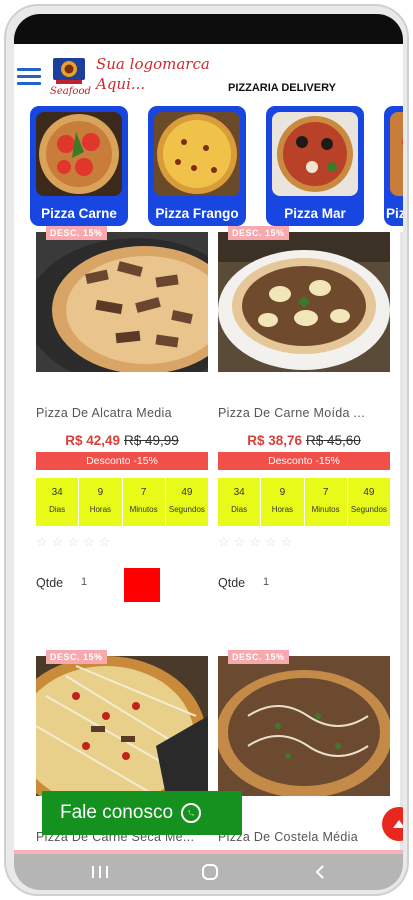  What do you see at coordinates (79, 213) in the screenshot?
I see `category-label: Pizza Carne` at bounding box center [79, 213].